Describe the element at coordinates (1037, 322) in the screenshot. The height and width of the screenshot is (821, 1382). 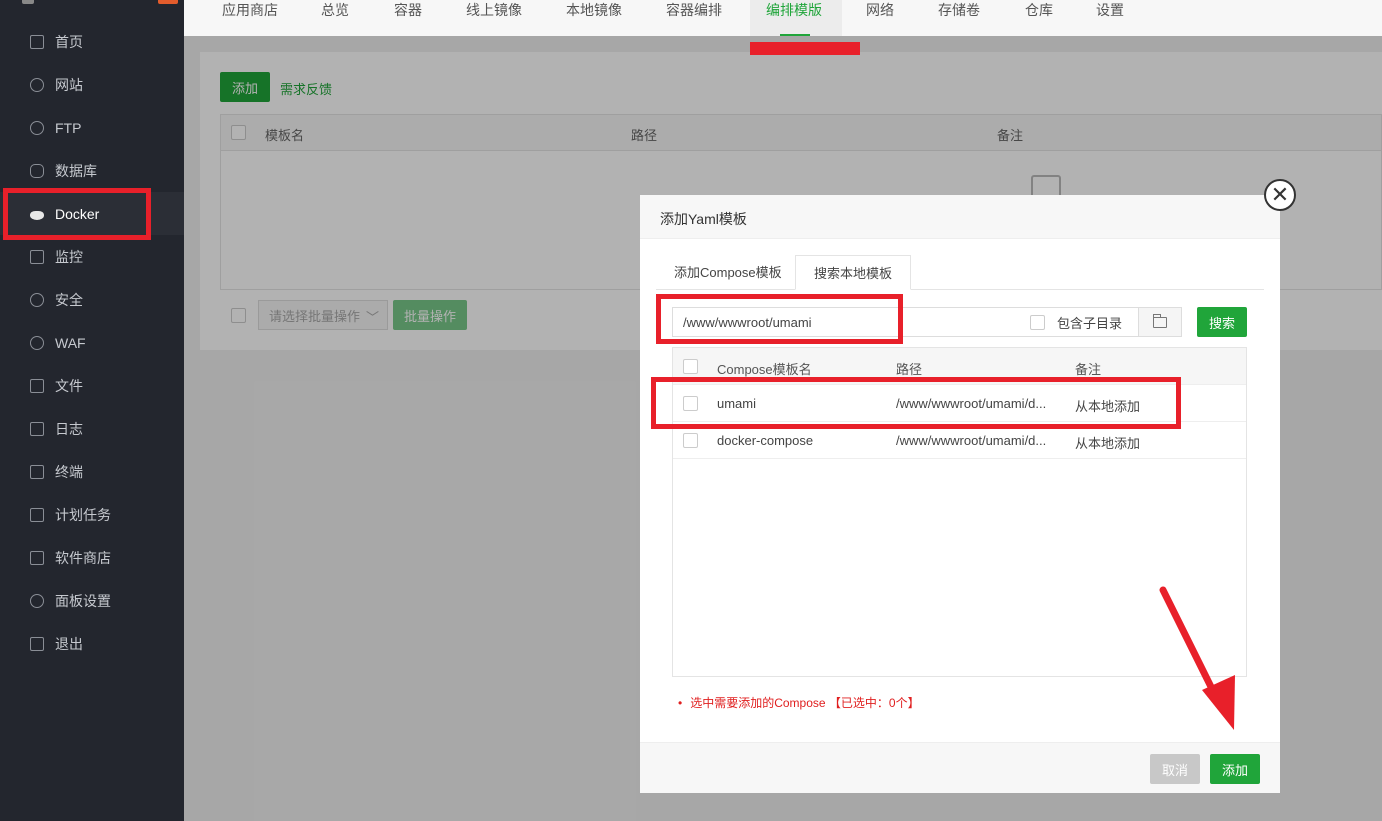
I see `include-subdir-checkbox` at that location.